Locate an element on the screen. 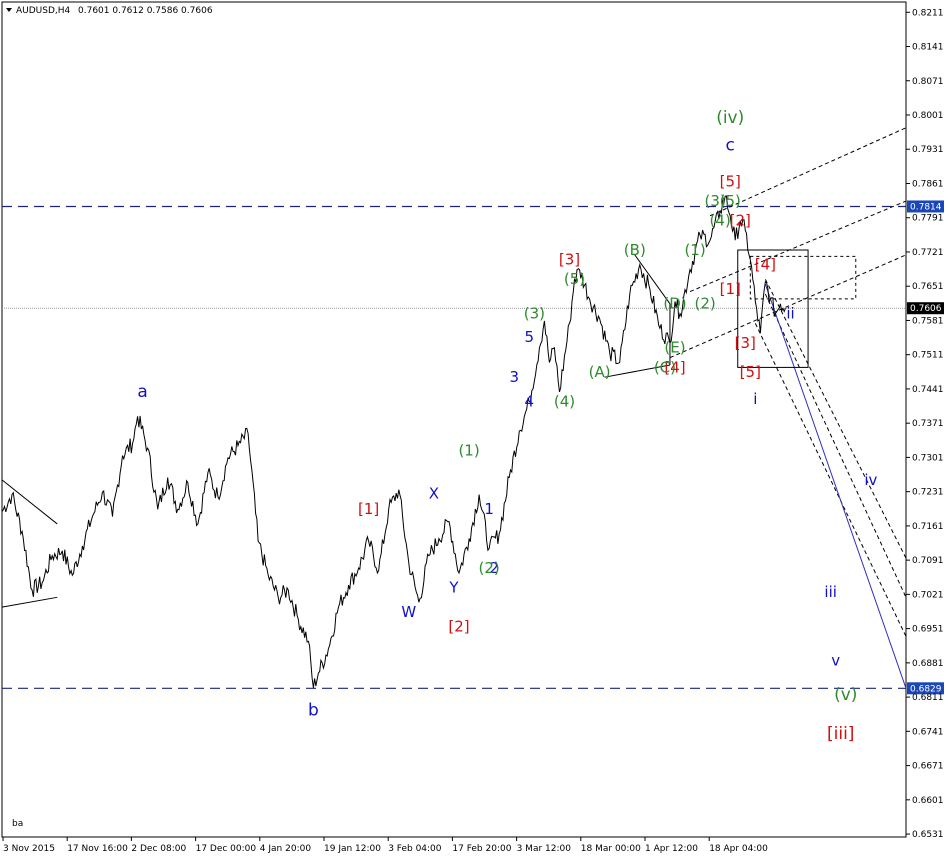  y-tick-label: 0.6531 is located at coordinates (928, 835).